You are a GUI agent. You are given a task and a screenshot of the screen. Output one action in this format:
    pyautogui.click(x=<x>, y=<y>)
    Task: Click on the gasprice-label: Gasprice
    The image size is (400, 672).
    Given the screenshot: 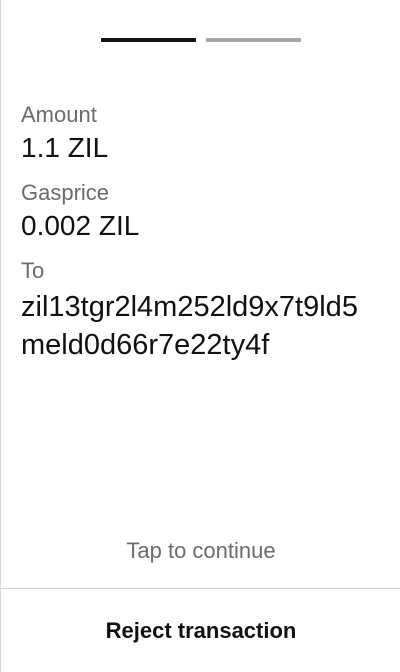 What is the action you would take?
    pyautogui.click(x=65, y=192)
    